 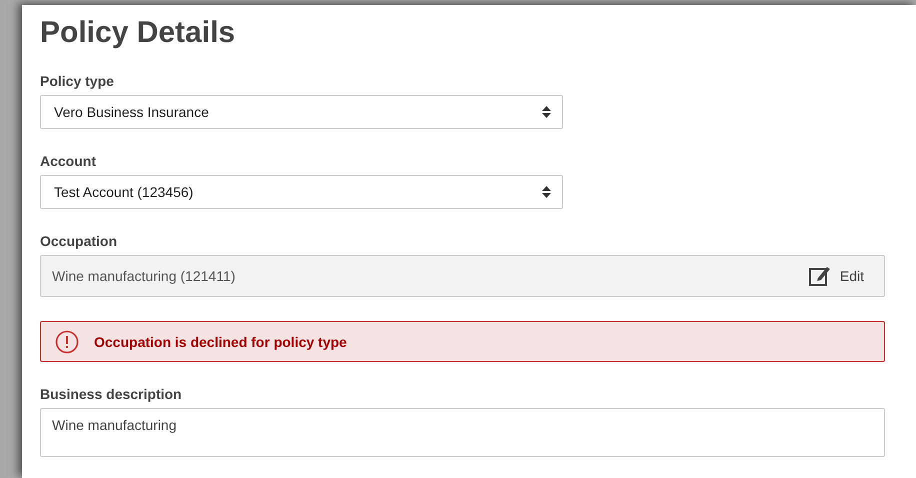 I want to click on select-field: Test Account (123456), so click(x=301, y=192).